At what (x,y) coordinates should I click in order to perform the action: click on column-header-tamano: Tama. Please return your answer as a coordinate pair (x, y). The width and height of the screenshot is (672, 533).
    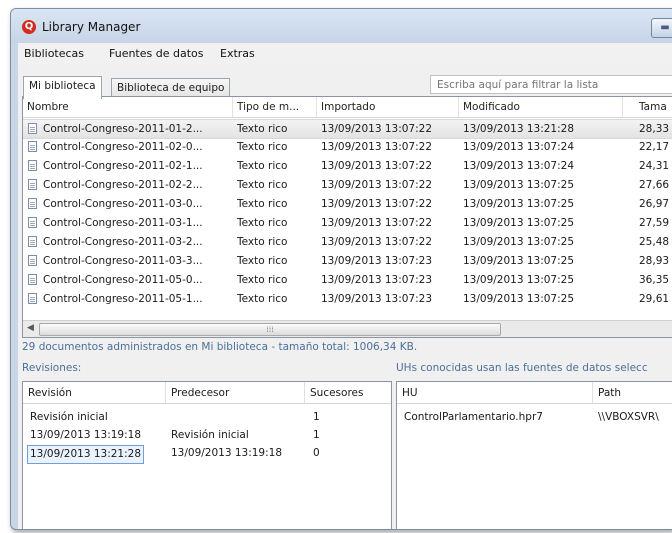
    Looking at the image, I should click on (647, 107).